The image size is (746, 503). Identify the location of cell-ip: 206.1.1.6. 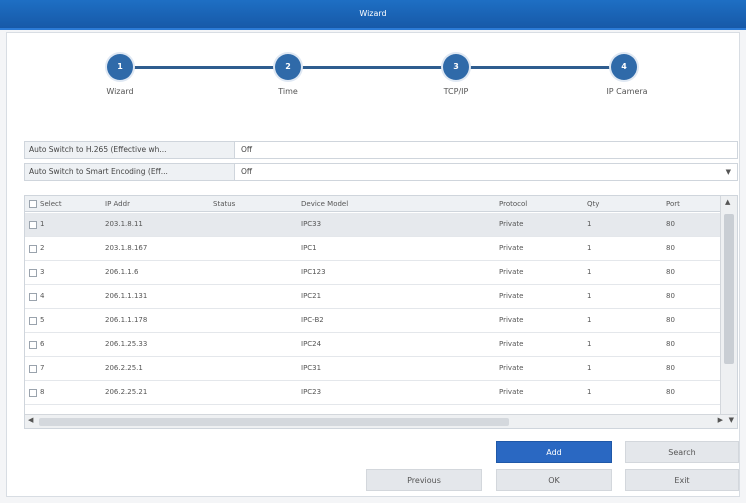
(122, 272).